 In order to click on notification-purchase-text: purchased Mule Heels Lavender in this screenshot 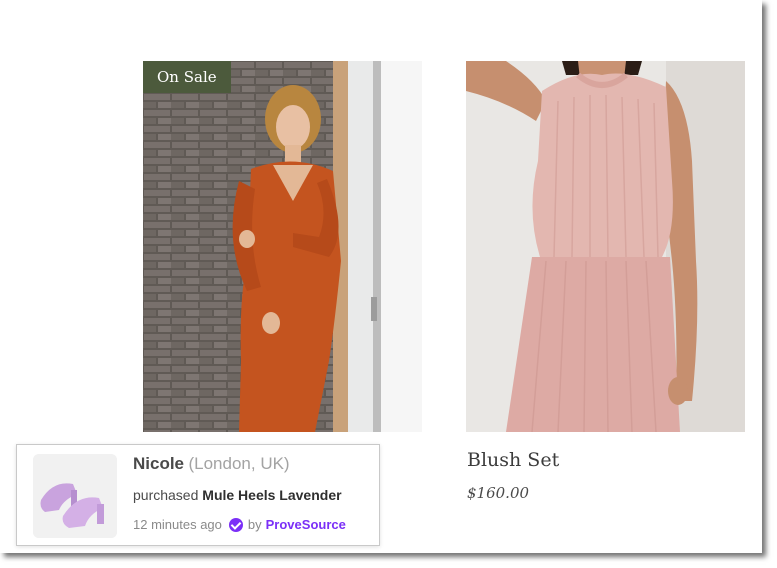, I will do `click(237, 495)`.